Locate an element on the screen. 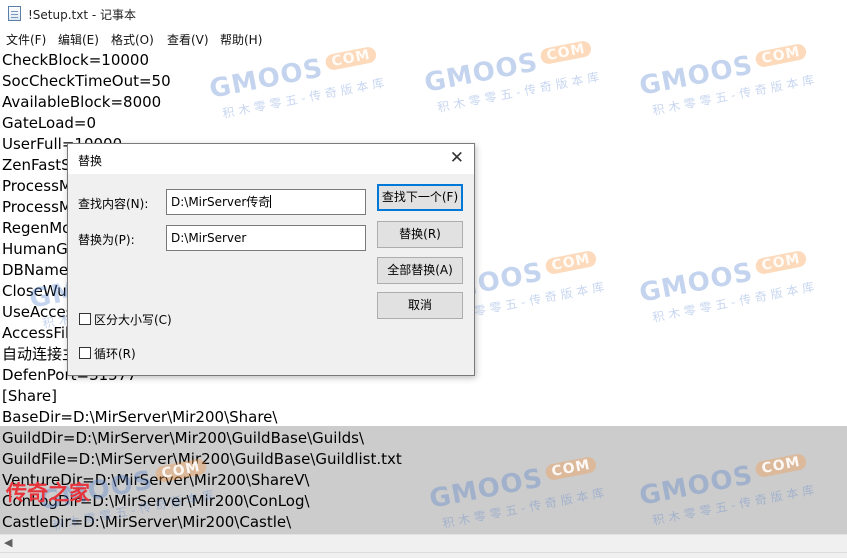 The height and width of the screenshot is (558, 847). text-line: ZenFastS is located at coordinates (36, 165).